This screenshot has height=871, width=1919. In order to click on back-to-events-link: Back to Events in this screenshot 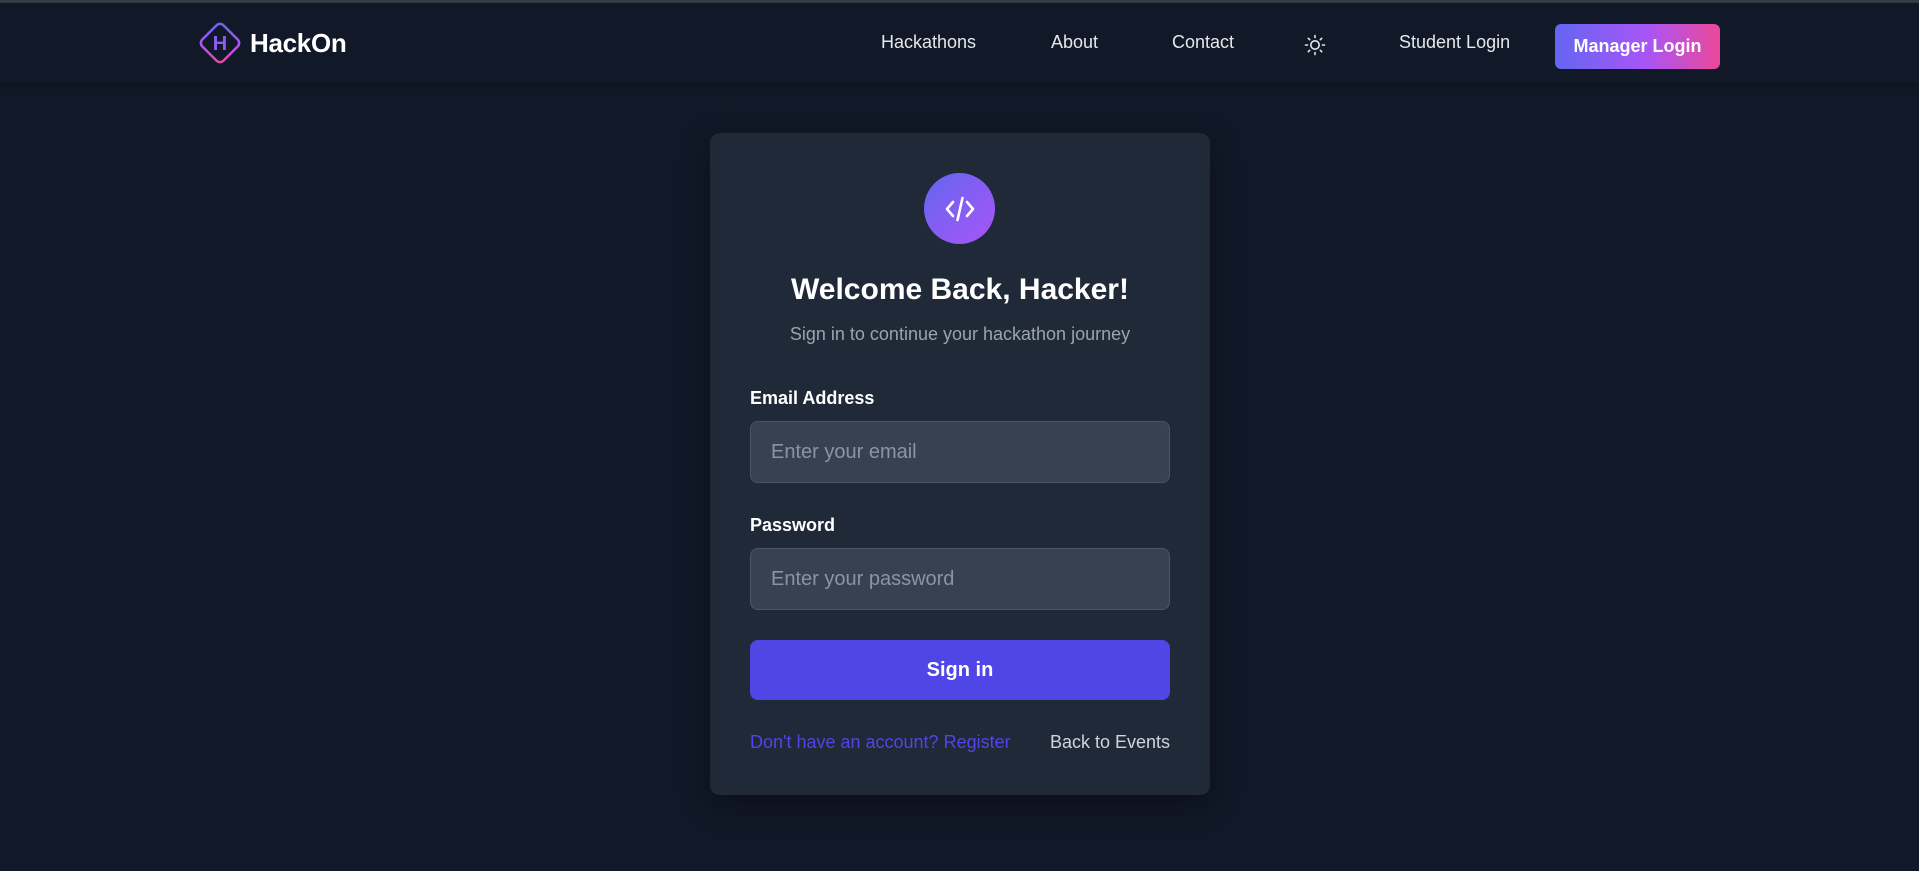, I will do `click(1110, 742)`.